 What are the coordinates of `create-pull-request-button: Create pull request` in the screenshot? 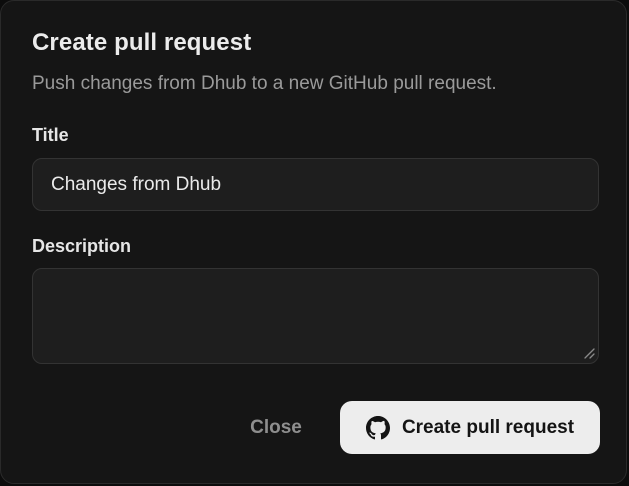 It's located at (470, 427).